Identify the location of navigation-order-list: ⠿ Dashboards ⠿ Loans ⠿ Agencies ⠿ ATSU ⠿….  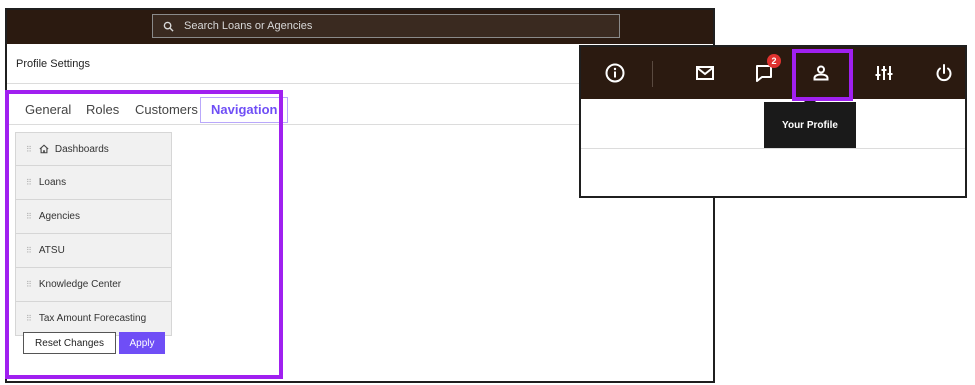
(93, 234).